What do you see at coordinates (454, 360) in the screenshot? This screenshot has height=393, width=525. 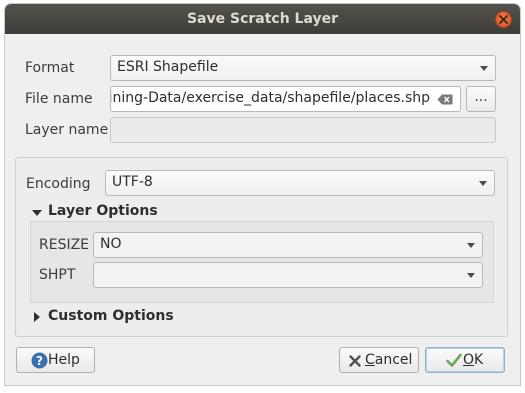 I see `checkmark-icon` at bounding box center [454, 360].